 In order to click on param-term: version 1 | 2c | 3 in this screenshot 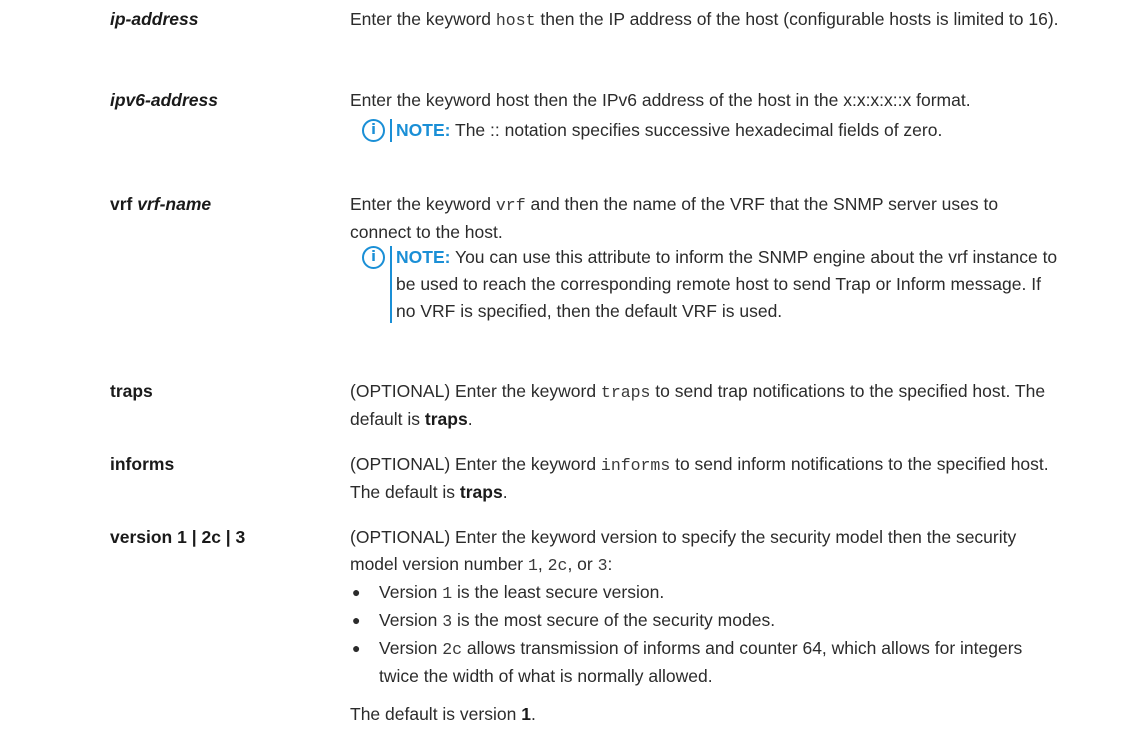, I will do `click(177, 537)`.